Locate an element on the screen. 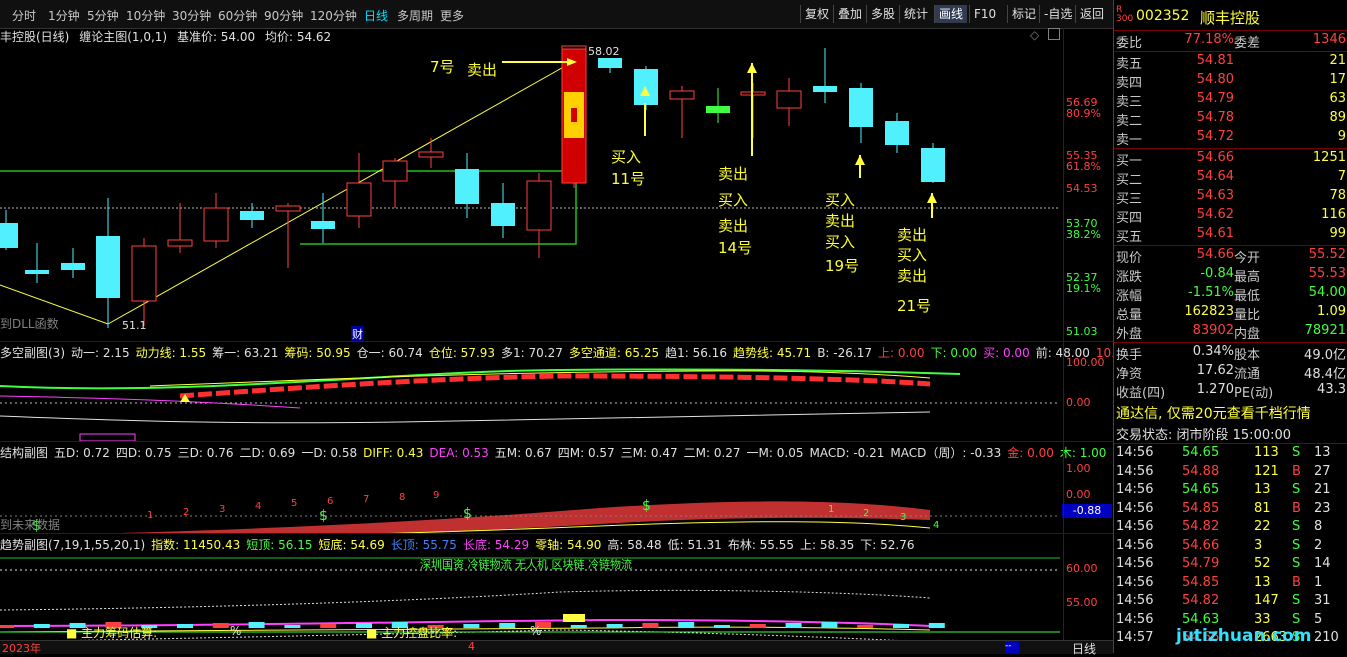  toolbar-button: 画线 is located at coordinates (951, 14).